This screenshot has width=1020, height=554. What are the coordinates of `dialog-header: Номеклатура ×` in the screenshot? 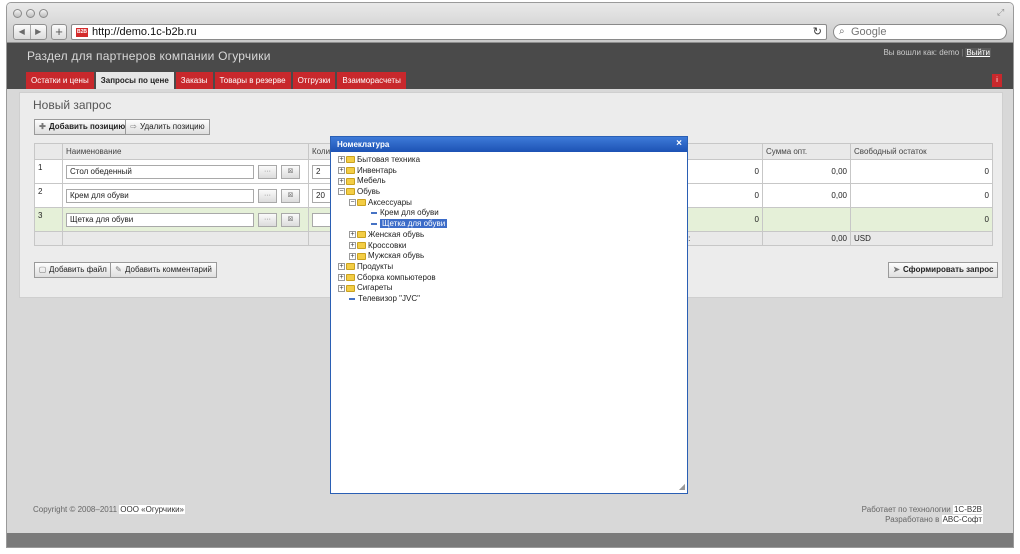 It's located at (509, 144).